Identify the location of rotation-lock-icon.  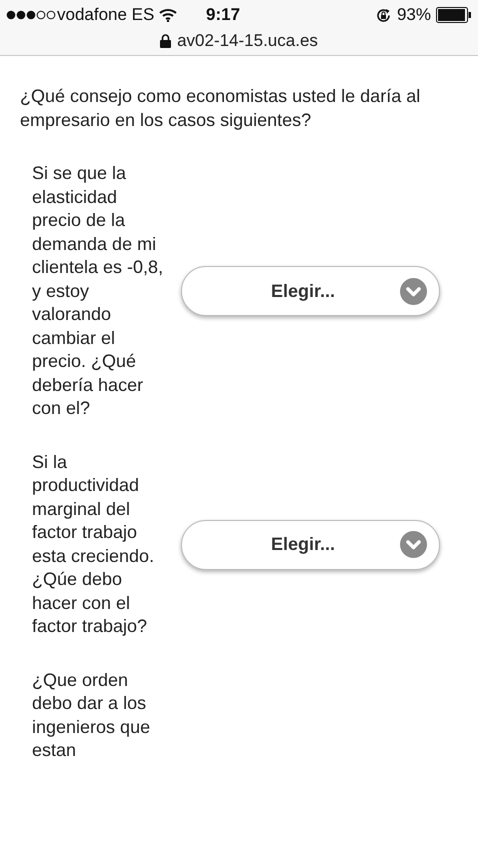
(383, 15).